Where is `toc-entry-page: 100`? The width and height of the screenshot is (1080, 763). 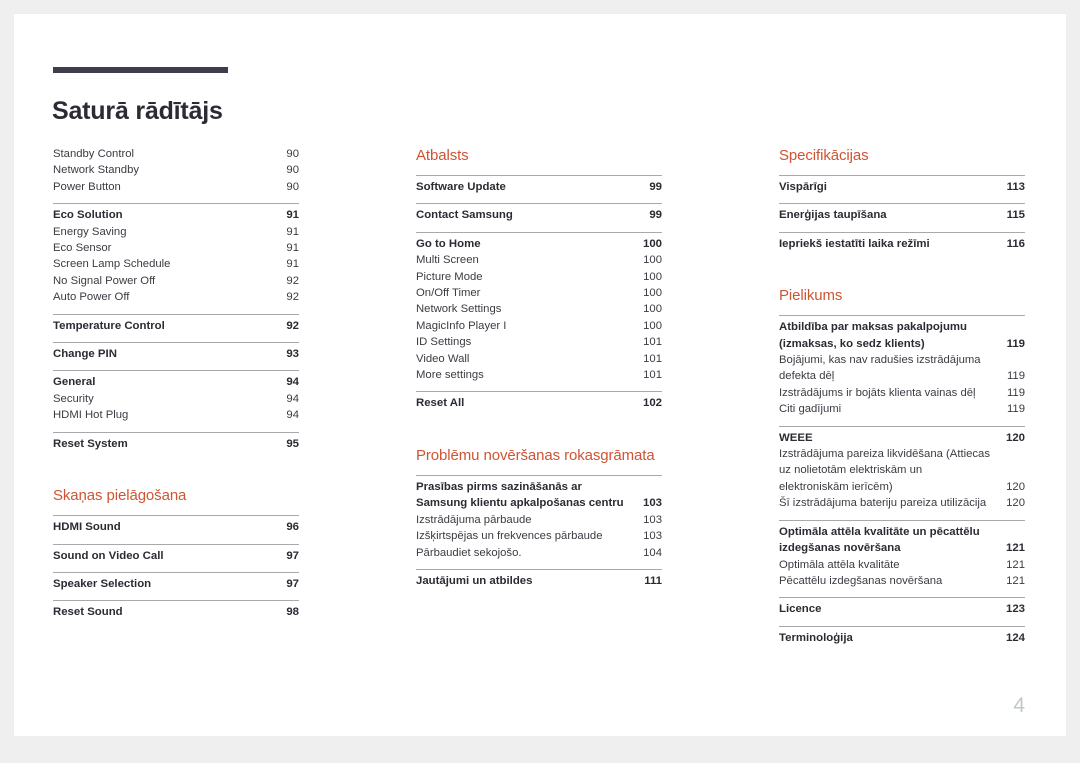
toc-entry-page: 100 is located at coordinates (652, 243).